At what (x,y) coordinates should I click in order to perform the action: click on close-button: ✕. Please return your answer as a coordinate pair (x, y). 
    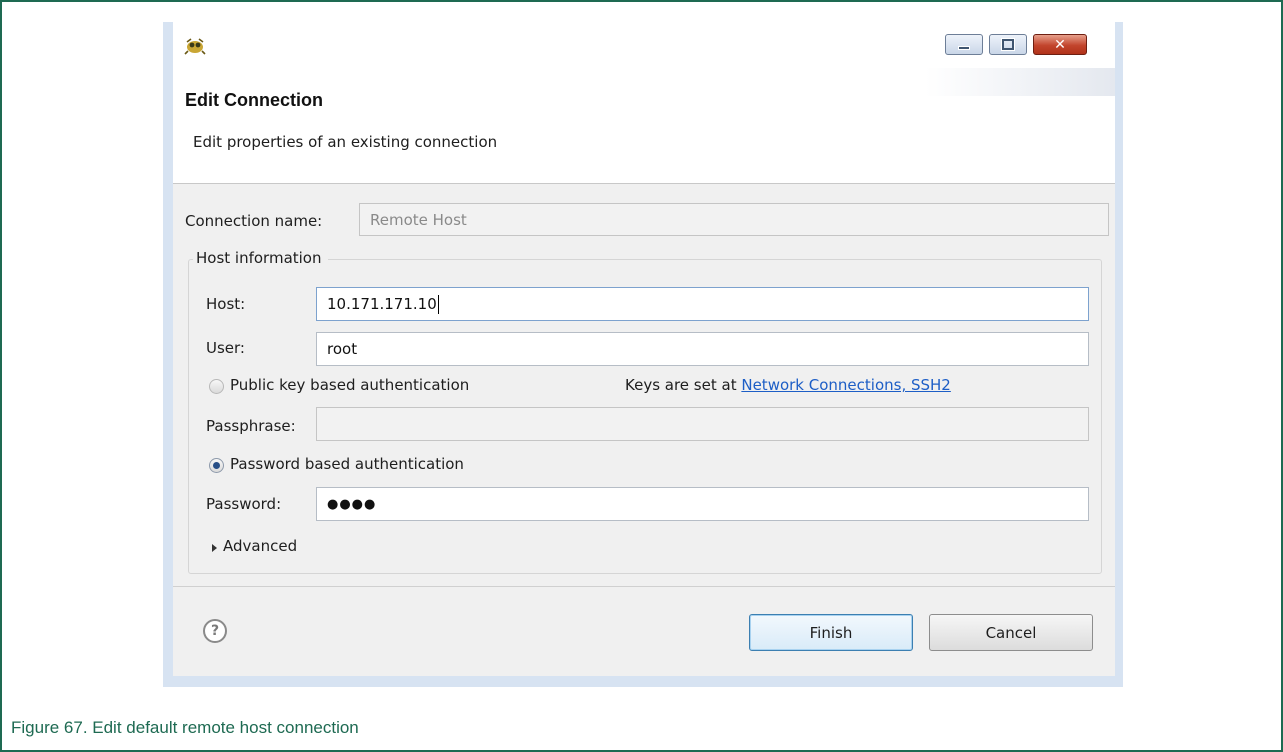
    Looking at the image, I should click on (1060, 44).